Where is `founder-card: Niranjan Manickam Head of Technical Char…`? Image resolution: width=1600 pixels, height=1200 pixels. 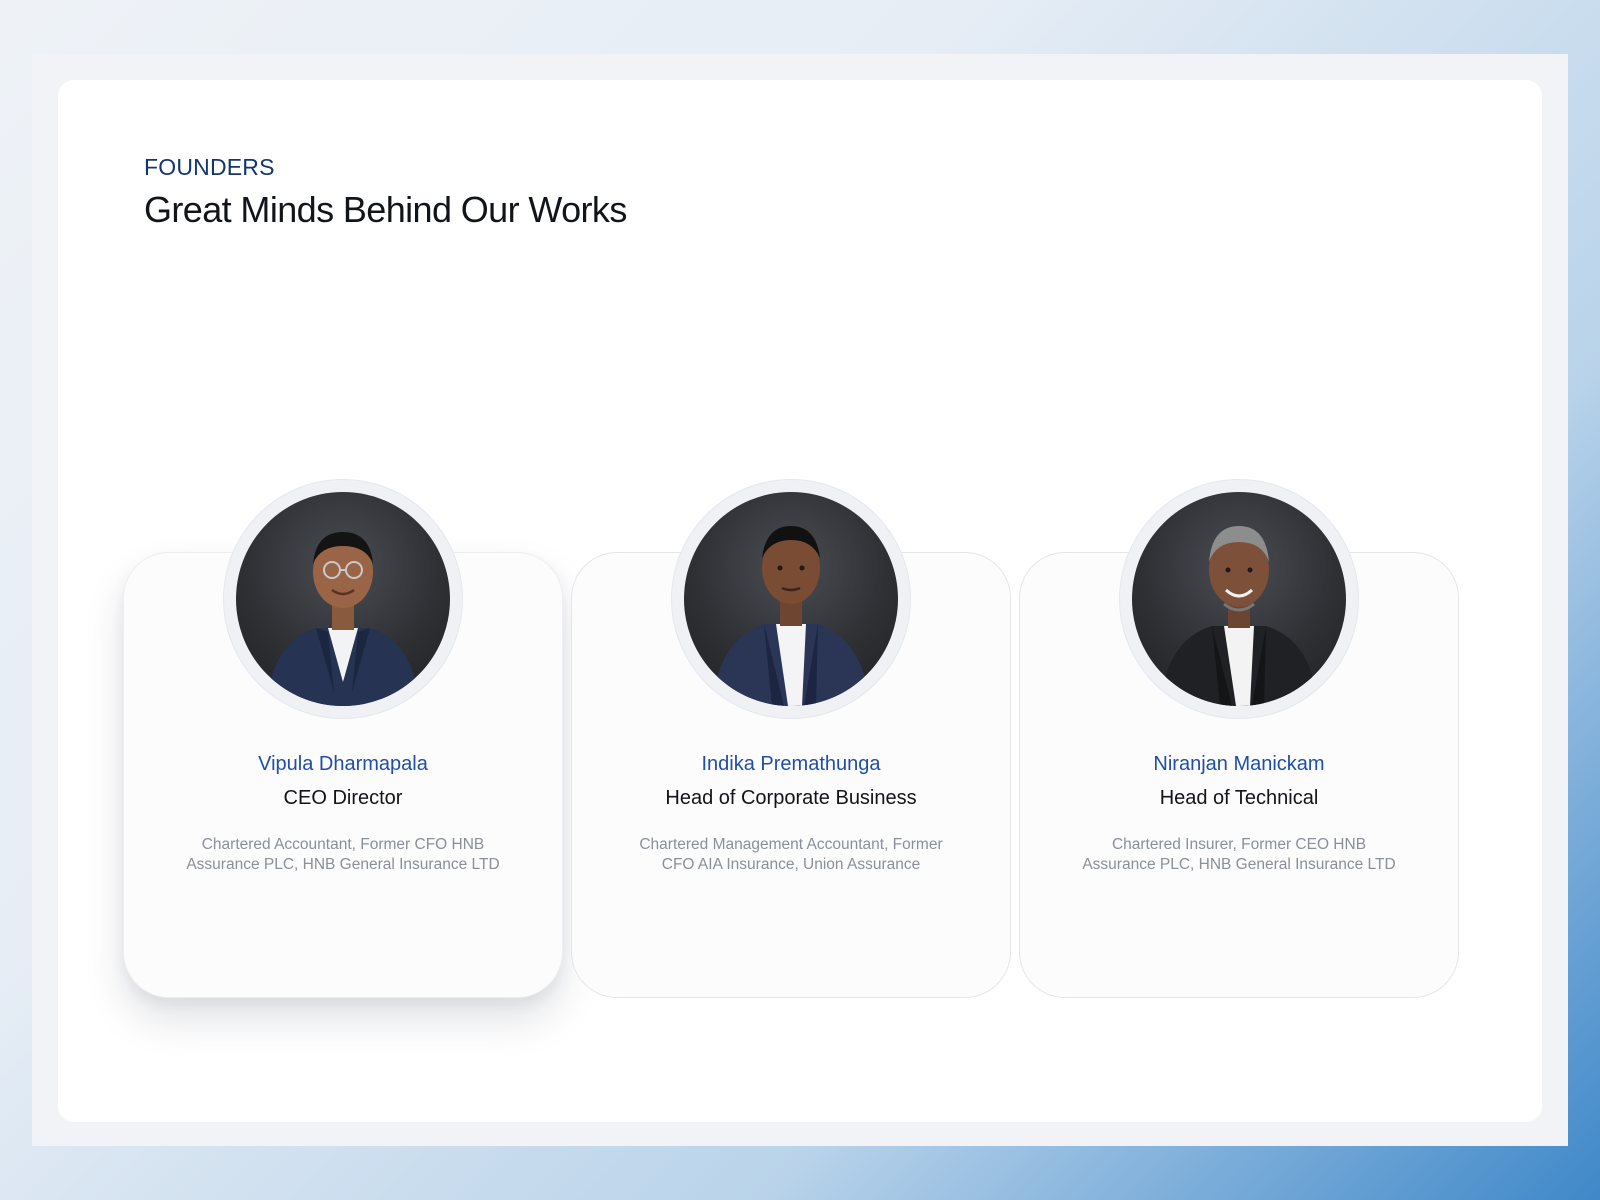 founder-card: Niranjan Manickam Head of Technical Char… is located at coordinates (1239, 738).